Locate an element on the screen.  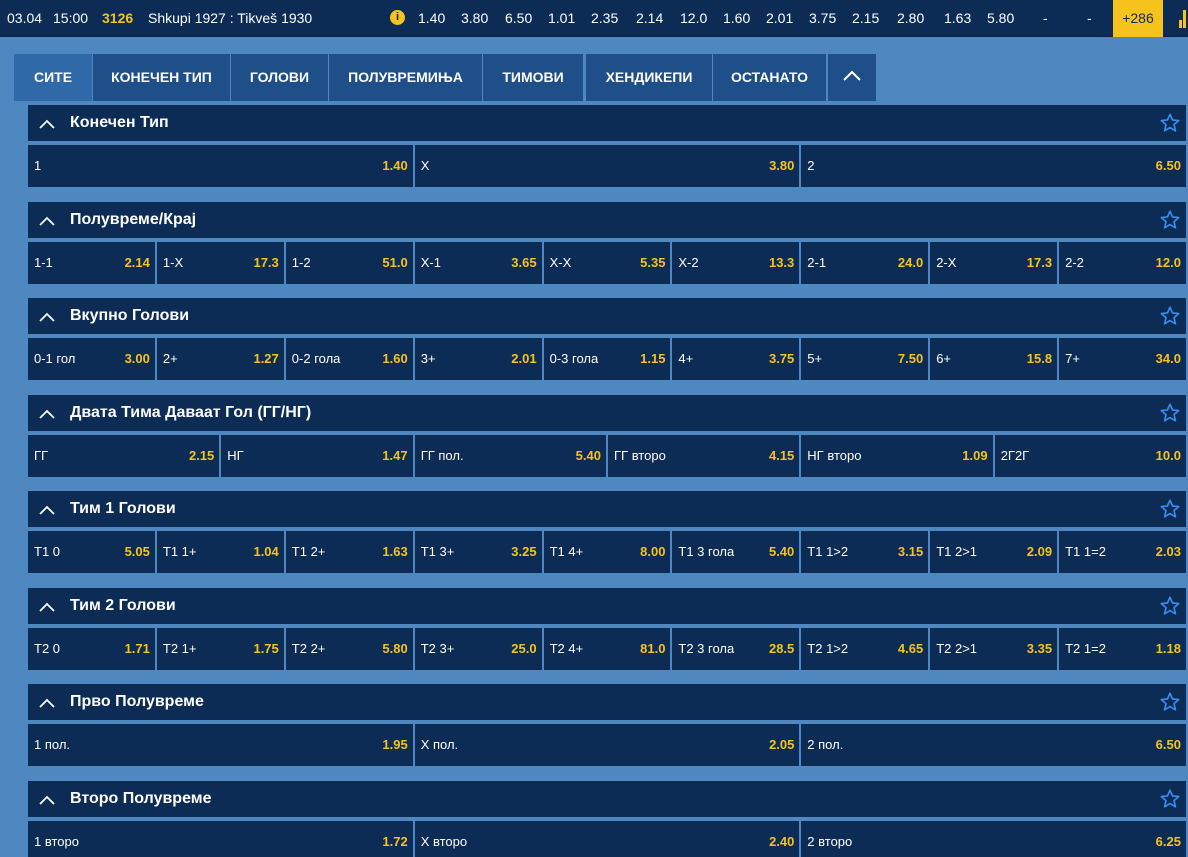
match-odd: 3.75 is located at coordinates (822, 18).